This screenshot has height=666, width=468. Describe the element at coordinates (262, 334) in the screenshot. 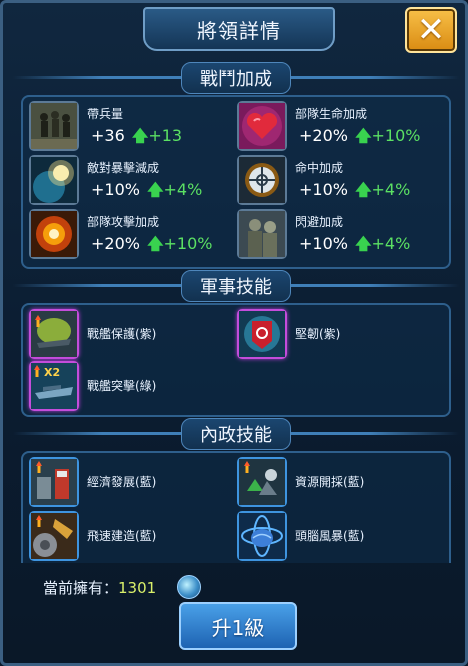

I see `target-armor-icon` at that location.